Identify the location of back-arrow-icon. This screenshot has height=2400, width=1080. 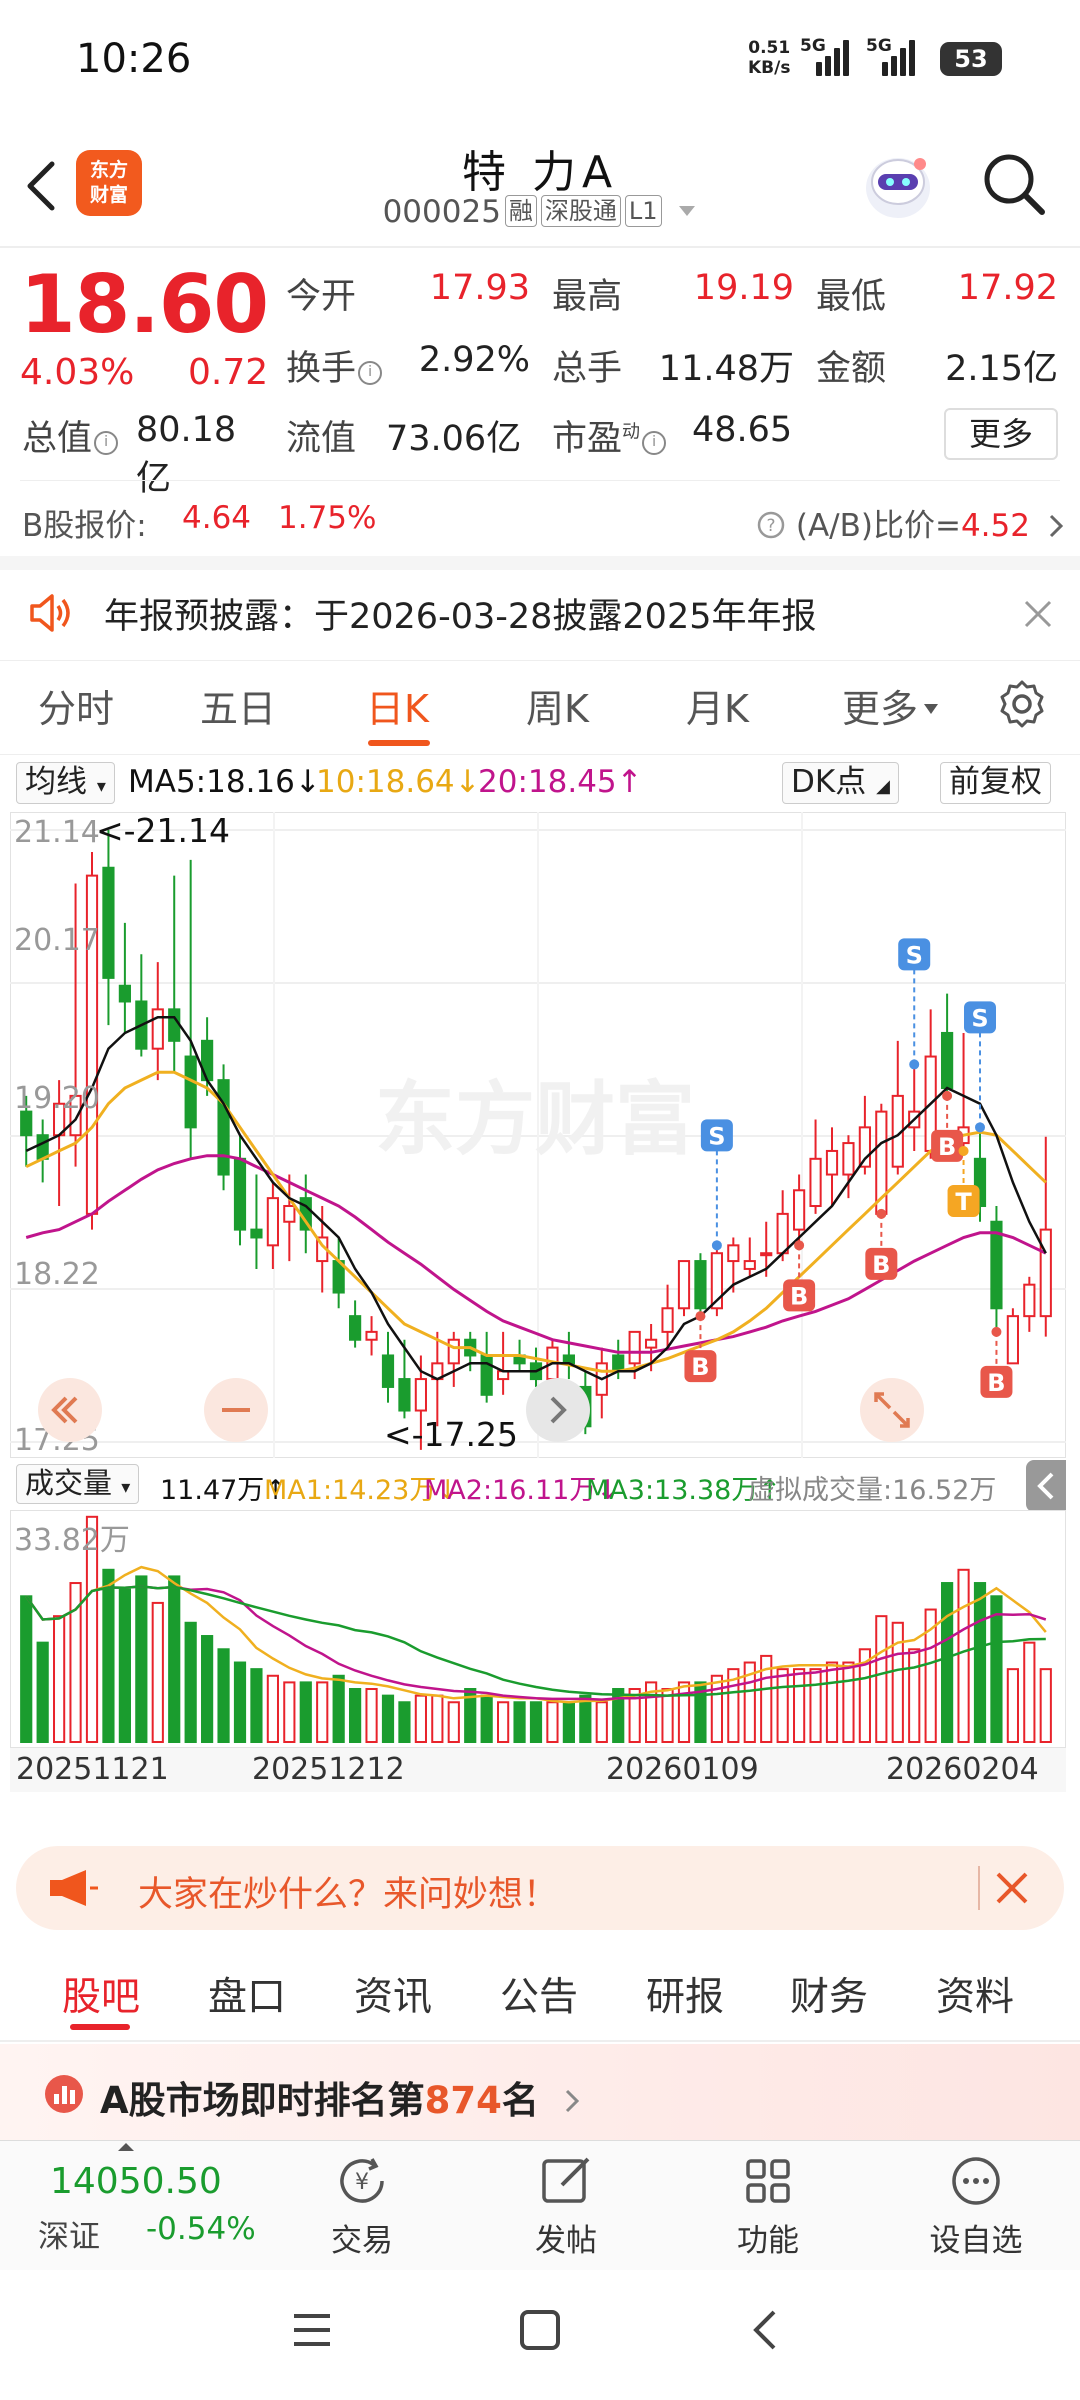
(42, 186).